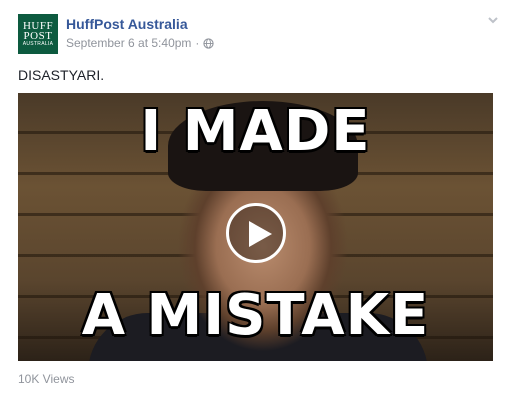 The height and width of the screenshot is (400, 517). I want to click on video-caption-top: I MADE, so click(255, 131).